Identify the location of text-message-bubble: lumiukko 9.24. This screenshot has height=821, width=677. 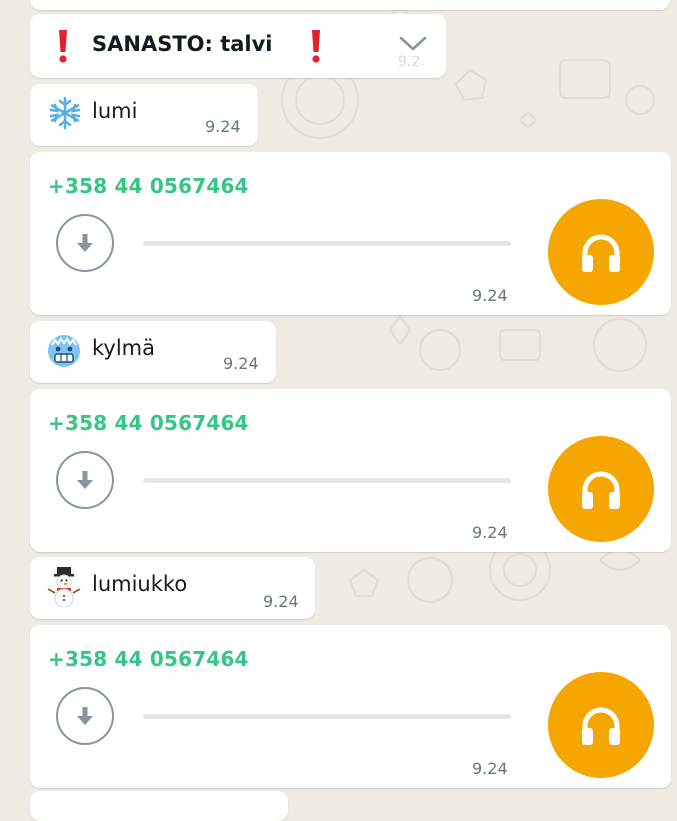
(172, 588).